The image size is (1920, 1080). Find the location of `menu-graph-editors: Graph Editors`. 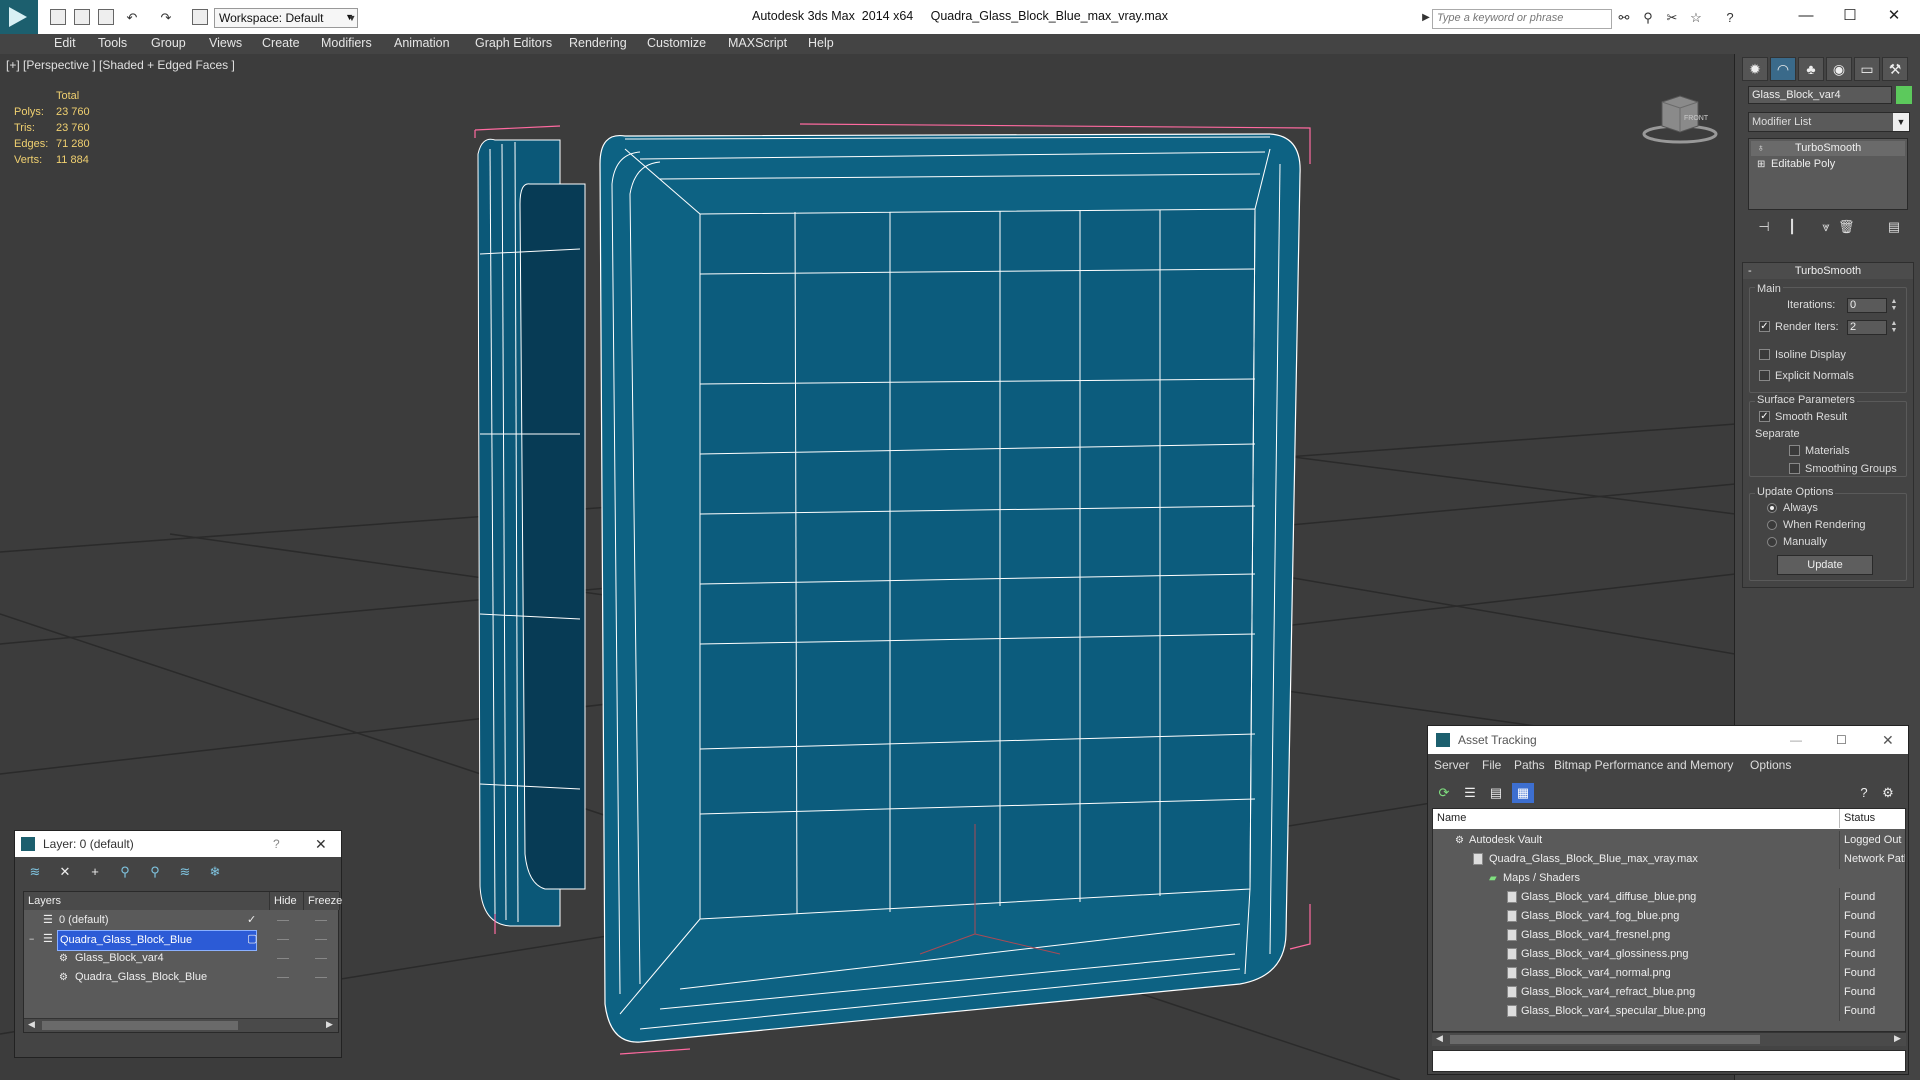

menu-graph-editors: Graph Editors is located at coordinates (513, 43).